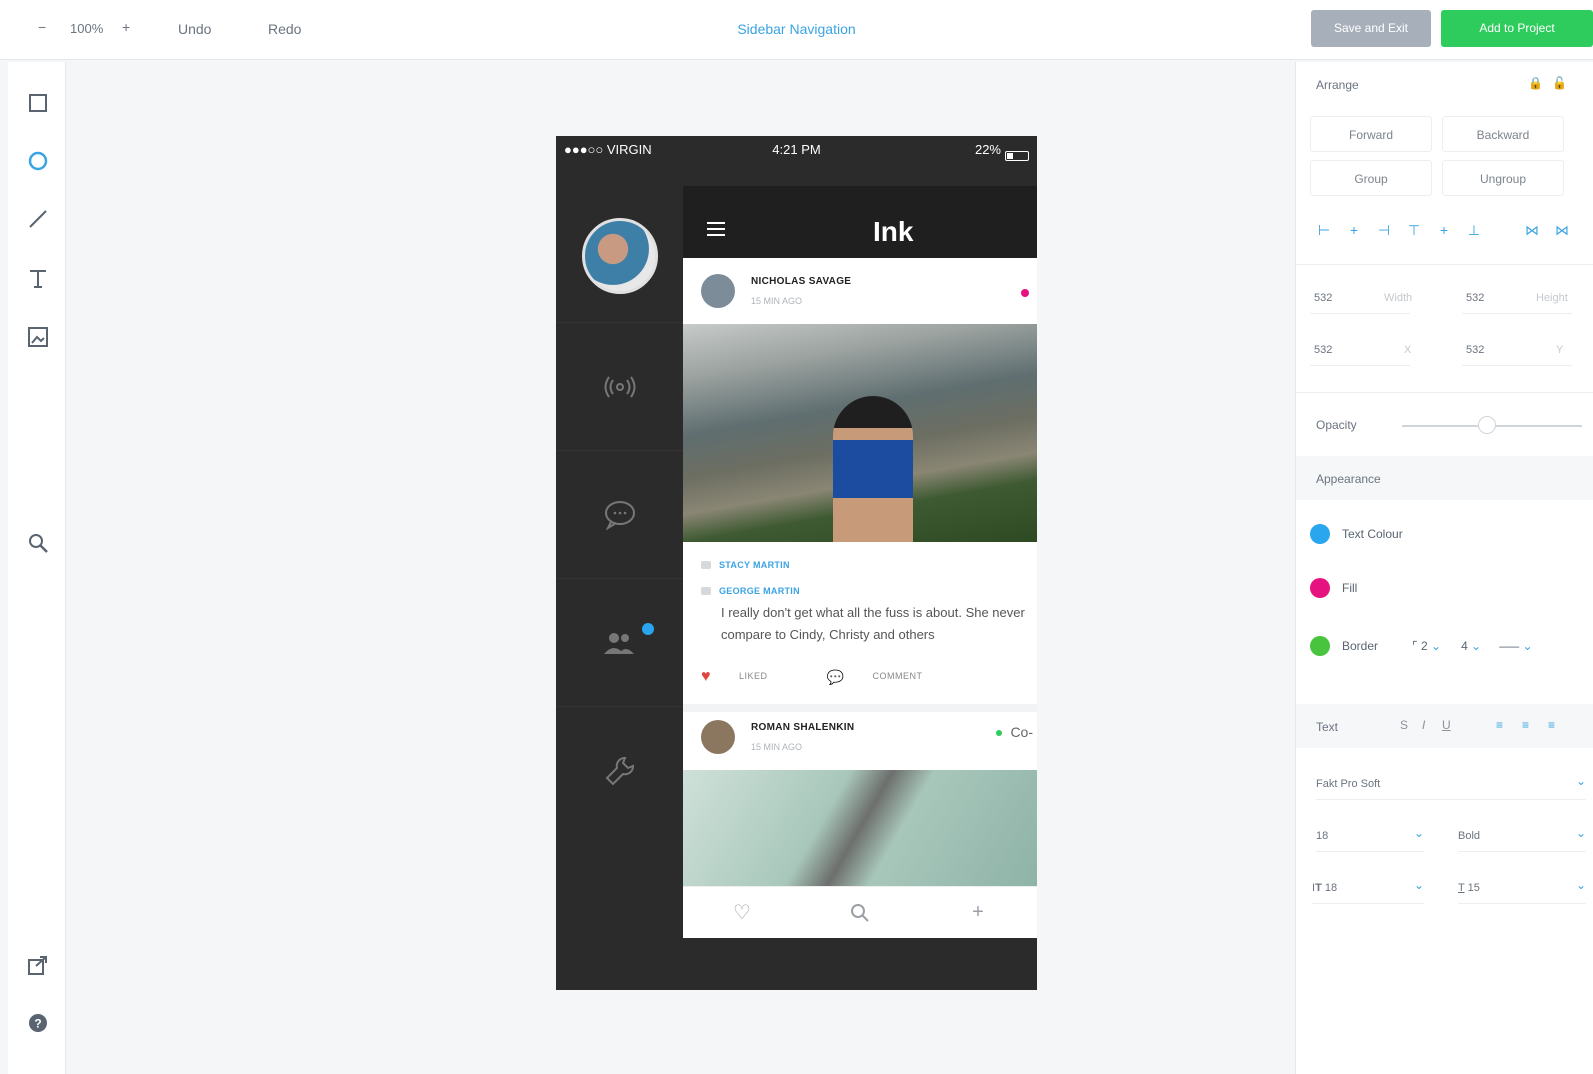 This screenshot has width=1593, height=1074. What do you see at coordinates (126, 27) in the screenshot?
I see `zoom-in-button: +` at bounding box center [126, 27].